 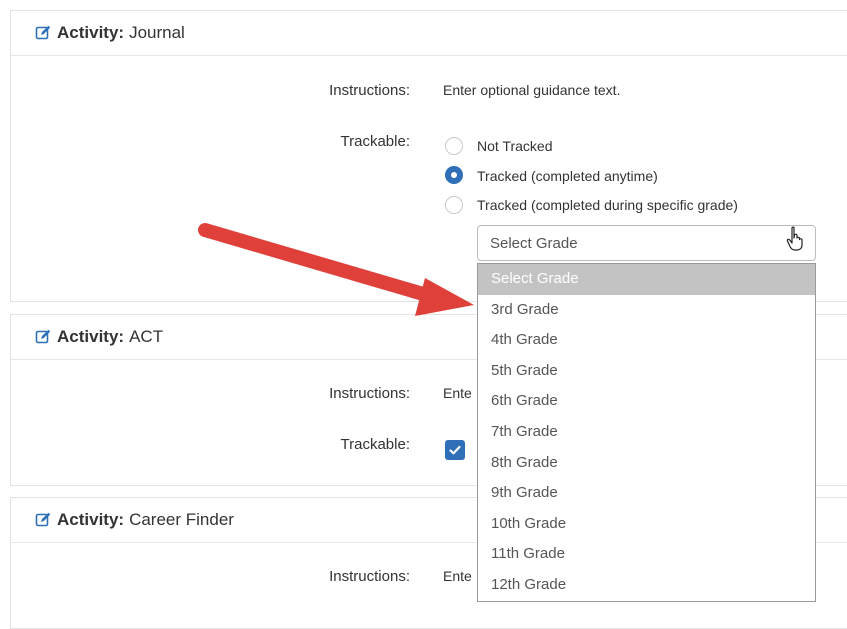 What do you see at coordinates (336, 269) in the screenshot?
I see `annotation-arrow` at bounding box center [336, 269].